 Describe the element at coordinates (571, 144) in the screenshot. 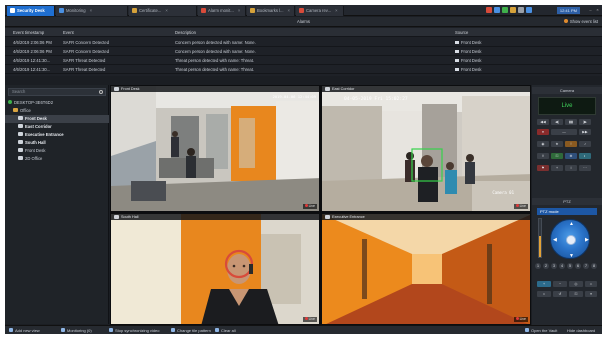

I see `alarm-button: !` at that location.